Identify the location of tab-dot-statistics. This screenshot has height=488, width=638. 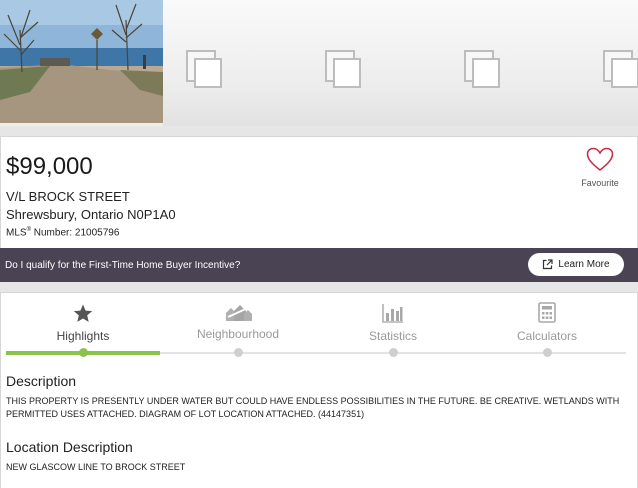
(393, 352).